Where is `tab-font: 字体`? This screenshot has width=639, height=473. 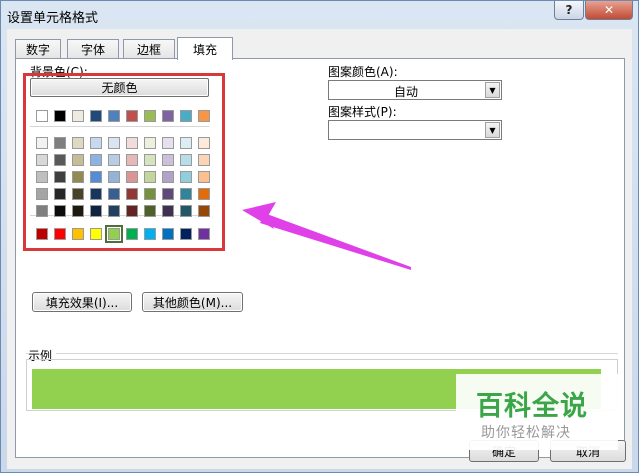 tab-font: 字体 is located at coordinates (93, 49).